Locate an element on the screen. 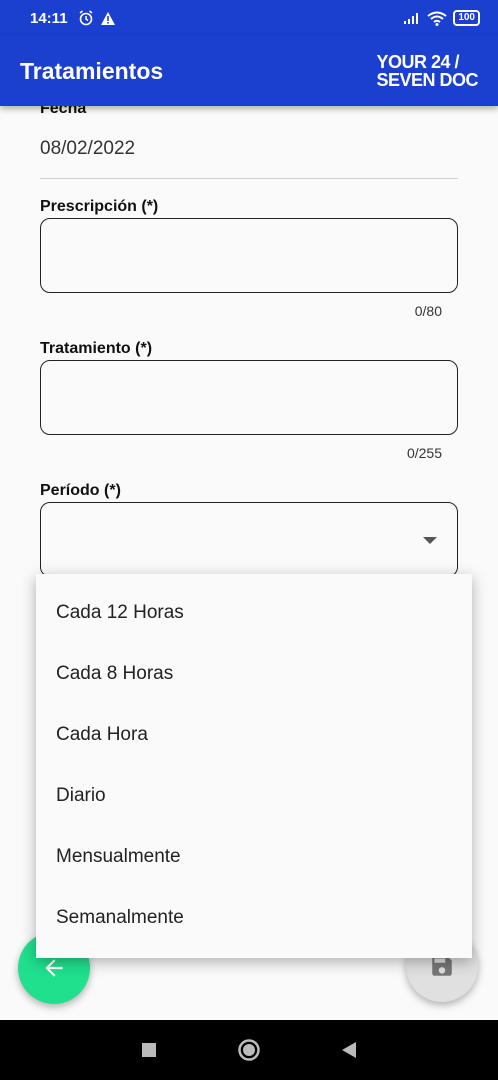 The height and width of the screenshot is (1080, 498). date-underline is located at coordinates (249, 178).